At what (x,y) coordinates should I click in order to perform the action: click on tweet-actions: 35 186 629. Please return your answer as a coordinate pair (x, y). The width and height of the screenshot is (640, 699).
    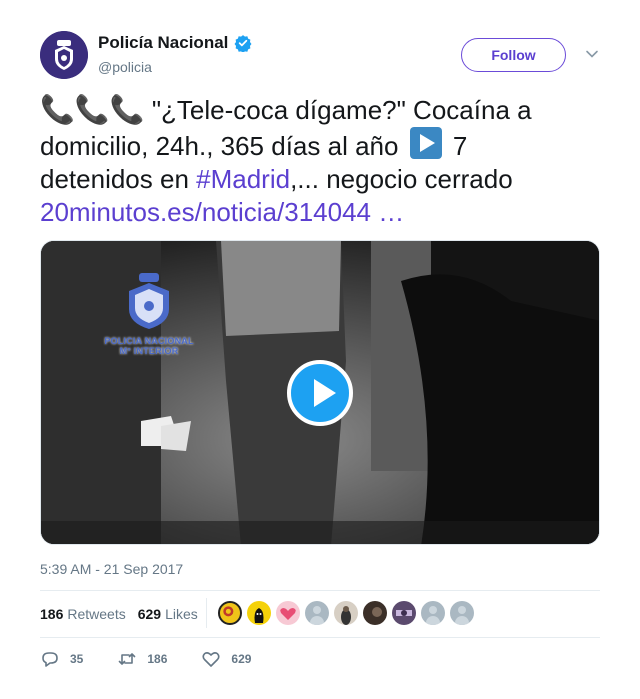
    Looking at the image, I should click on (158, 659).